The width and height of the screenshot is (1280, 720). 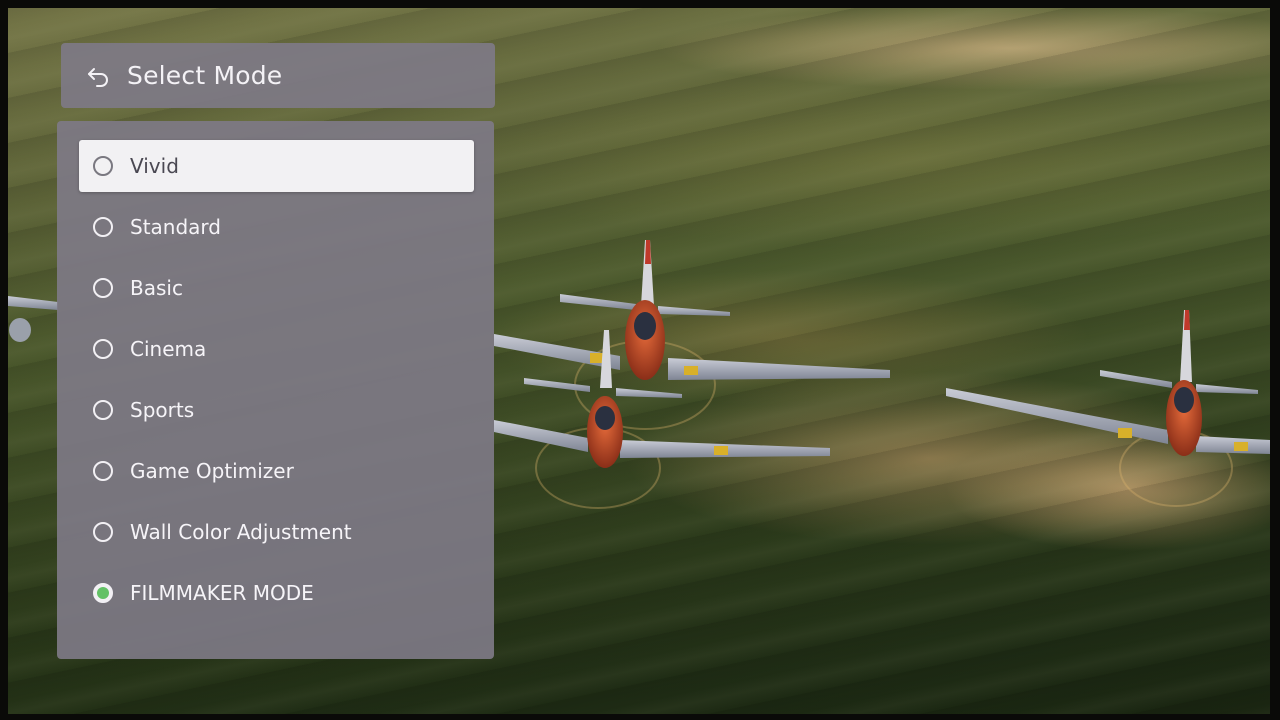 I want to click on mode-option-sports: Sports, so click(x=276, y=410).